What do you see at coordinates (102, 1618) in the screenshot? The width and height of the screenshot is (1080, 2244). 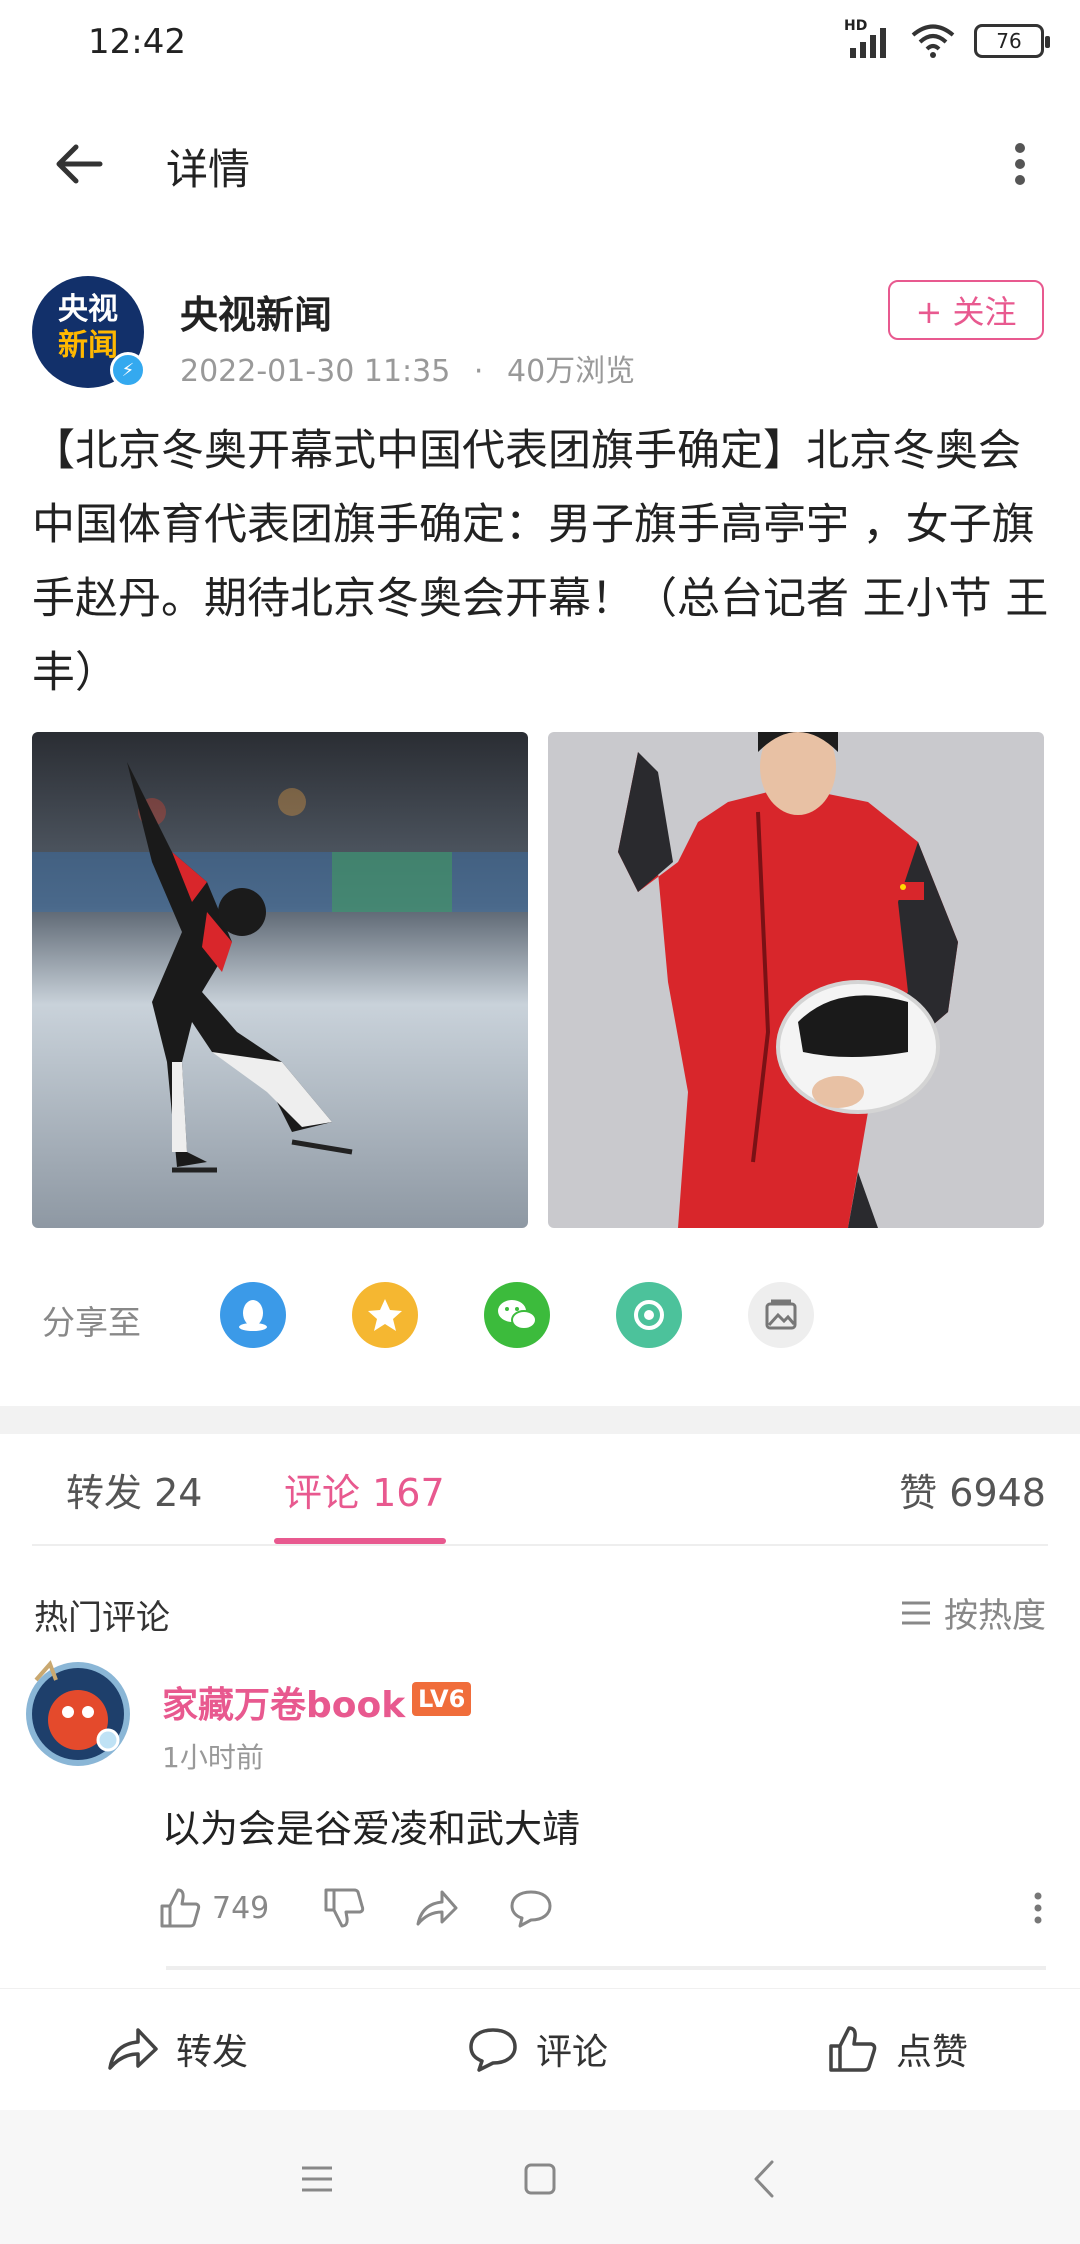 I see `hot-comments-title: 热门评论` at bounding box center [102, 1618].